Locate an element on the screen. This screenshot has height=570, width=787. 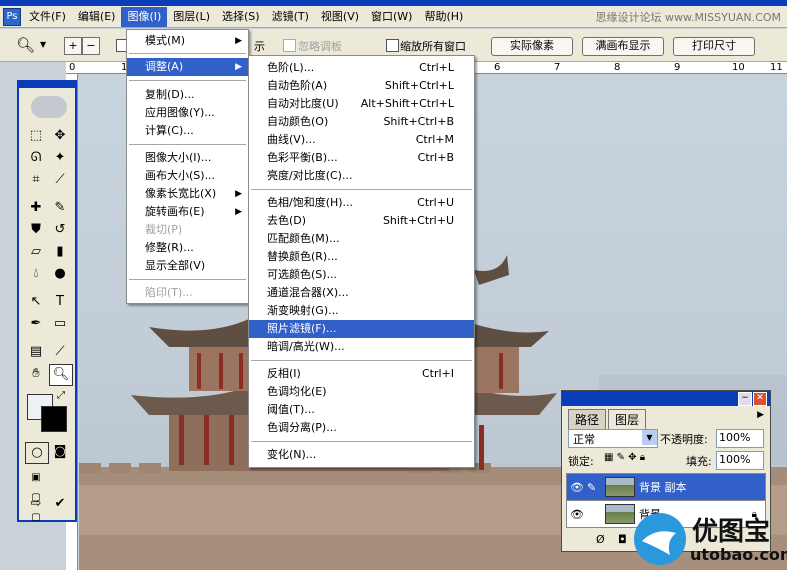
menu-window: 窗口(W) is located at coordinates (391, 17).